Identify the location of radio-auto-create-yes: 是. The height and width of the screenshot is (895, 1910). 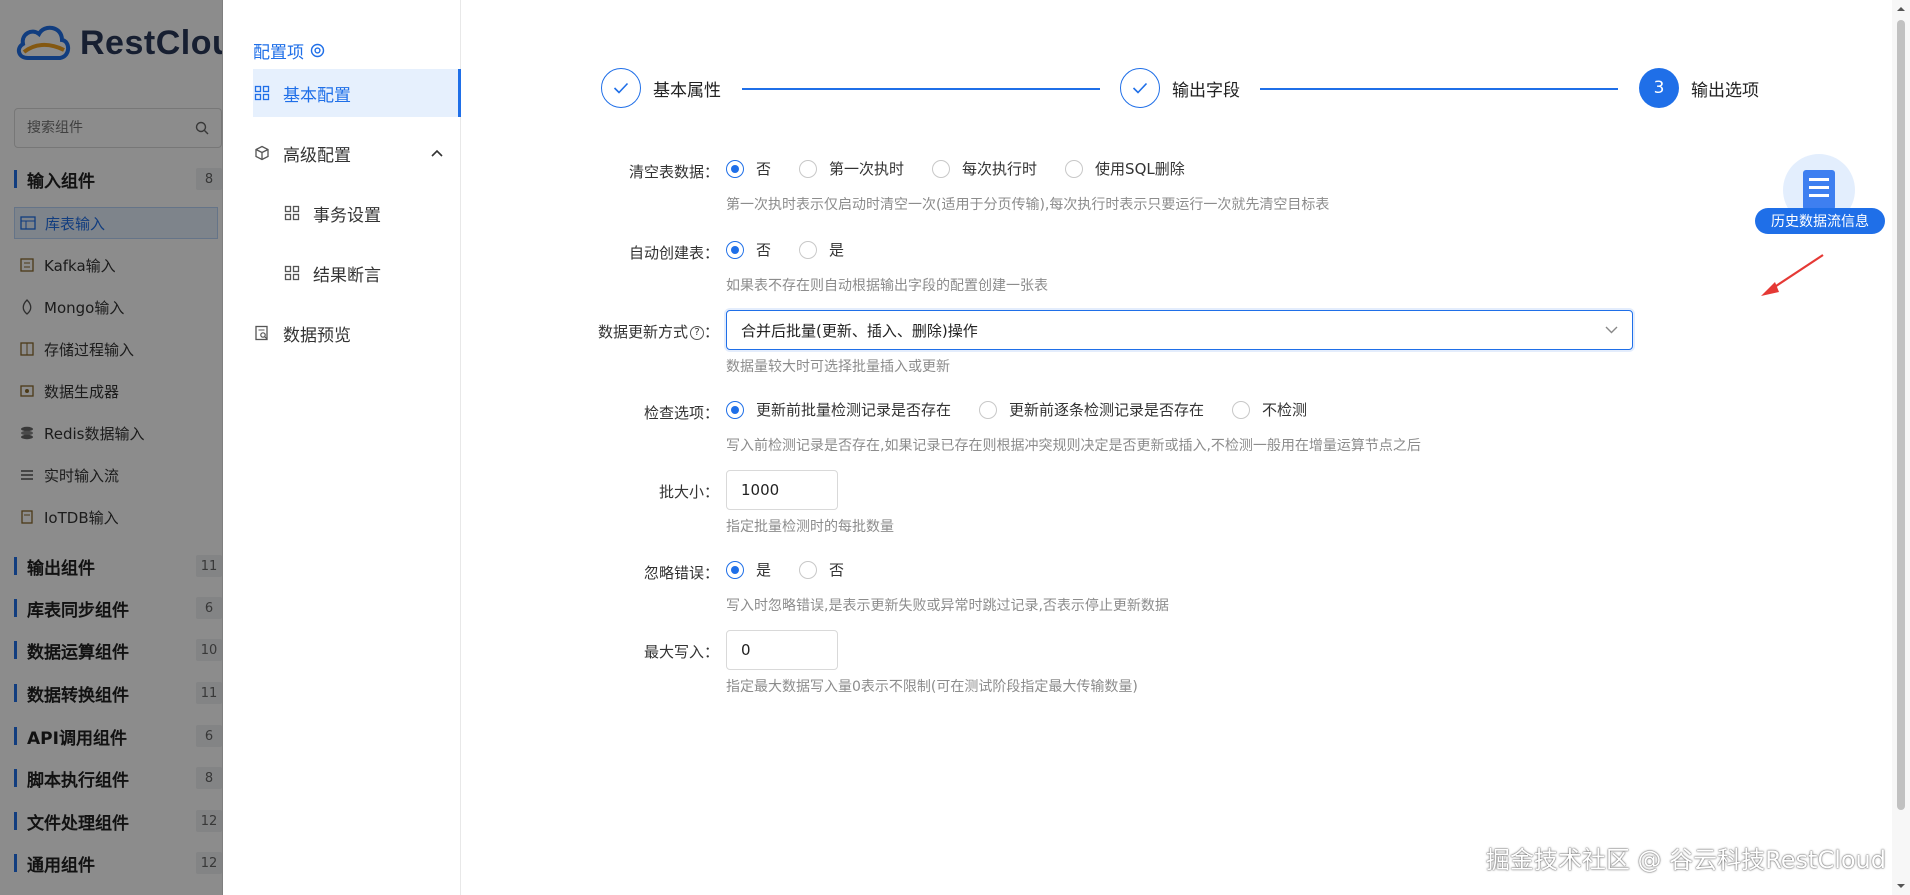
(821, 249).